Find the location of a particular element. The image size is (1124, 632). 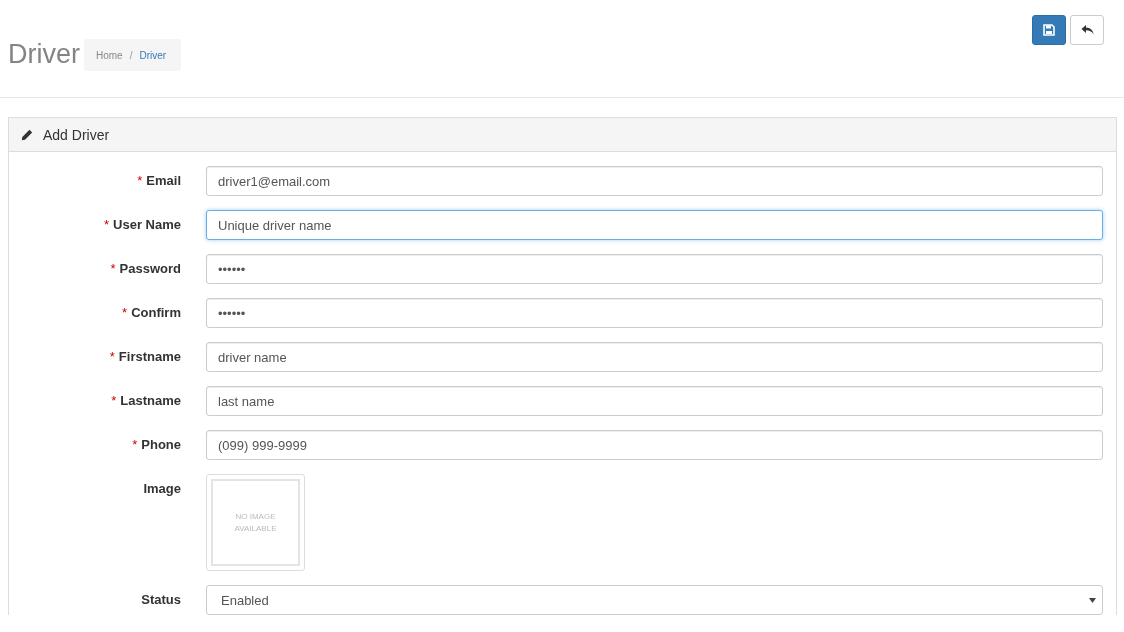

field-label: * Phone is located at coordinates (156, 444).